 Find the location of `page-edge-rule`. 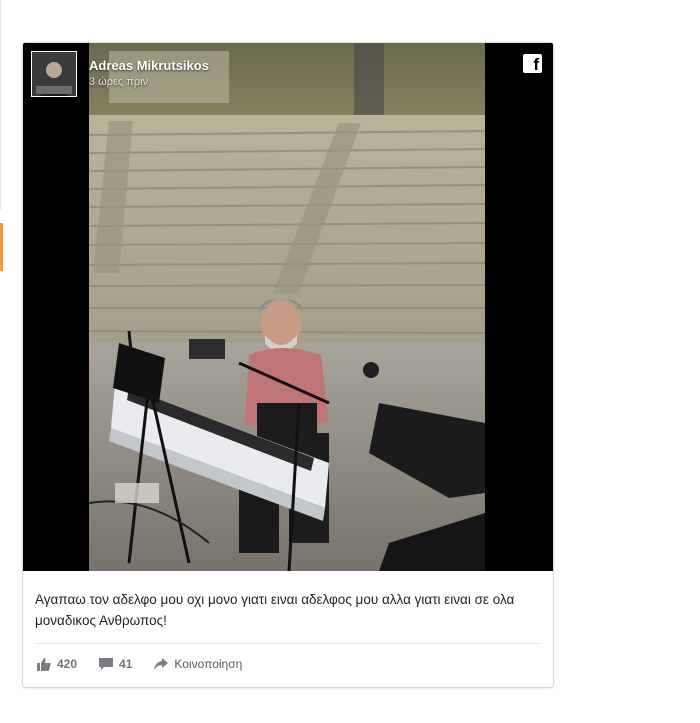

page-edge-rule is located at coordinates (0, 105).